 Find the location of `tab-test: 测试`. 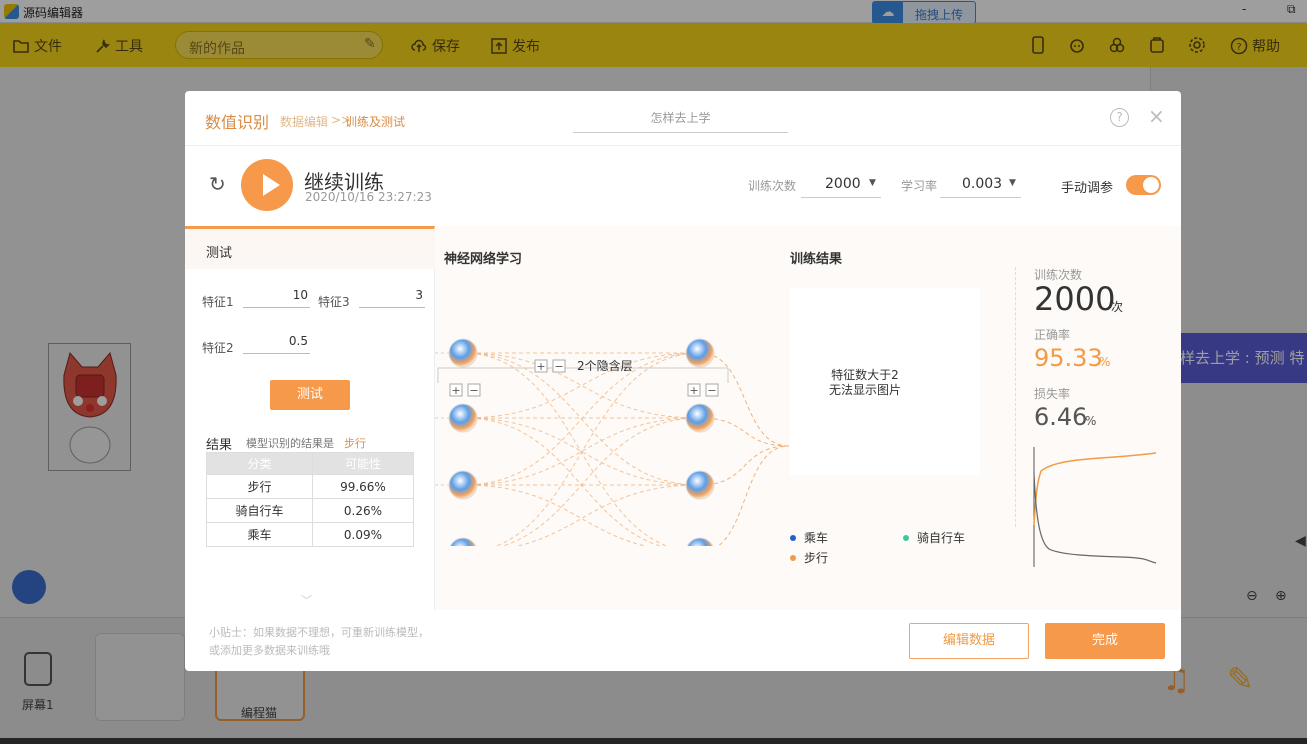

tab-test: 测试 is located at coordinates (310, 249).